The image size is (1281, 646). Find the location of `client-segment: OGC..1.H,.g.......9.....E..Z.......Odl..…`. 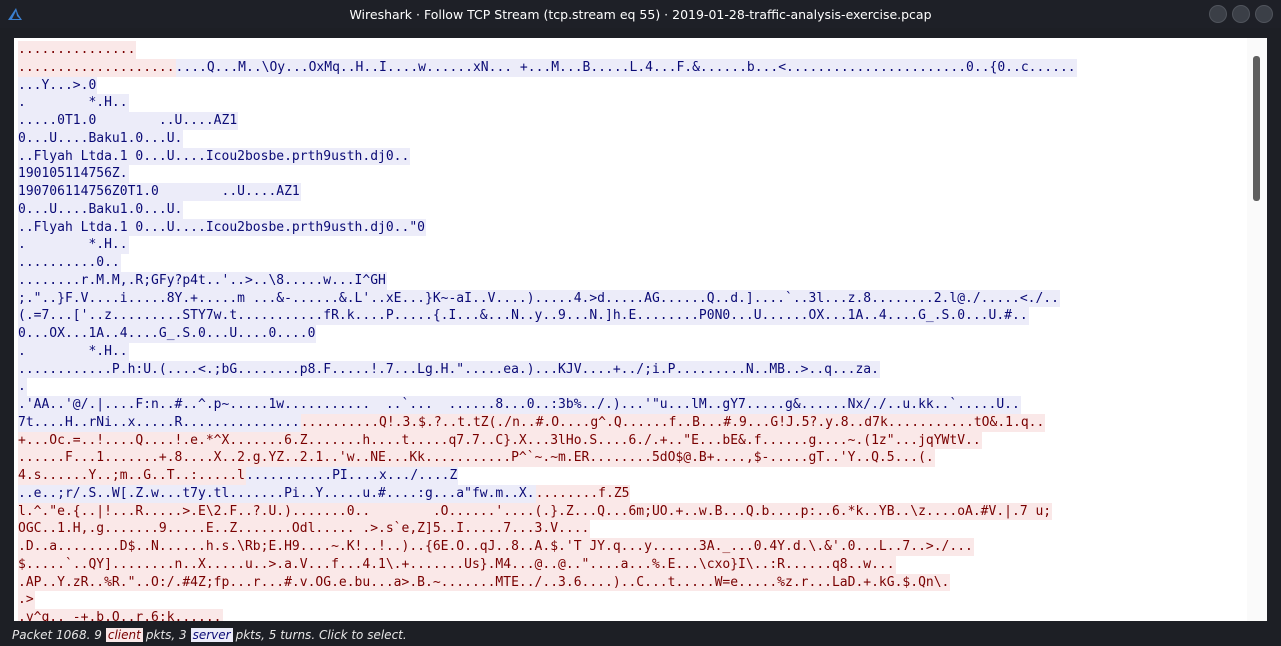

client-segment: OGC..1.H,.g.......9.....E..Z.......Odl..… is located at coordinates (304, 529).